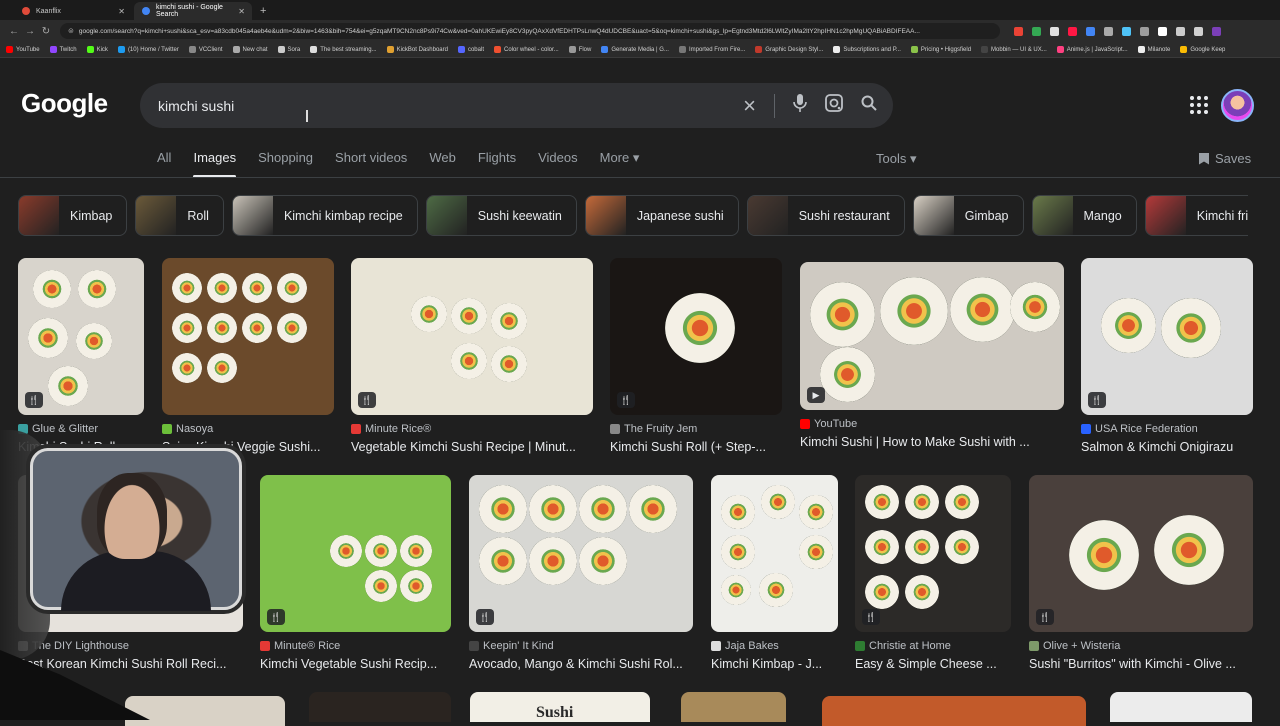 The width and height of the screenshot is (1280, 726). What do you see at coordinates (472, 429) in the screenshot?
I see `result-source: Minute Rice®` at bounding box center [472, 429].